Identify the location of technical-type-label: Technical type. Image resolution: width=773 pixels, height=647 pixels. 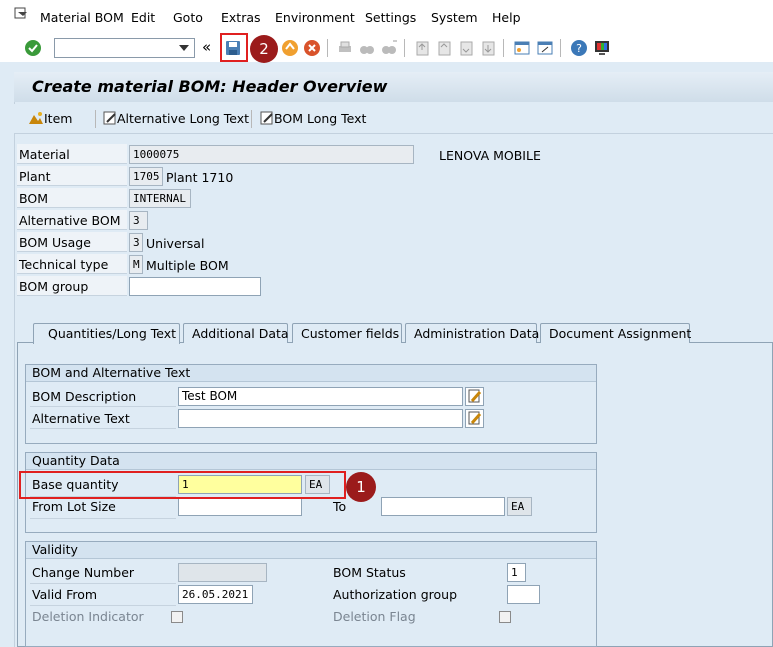
(64, 264).